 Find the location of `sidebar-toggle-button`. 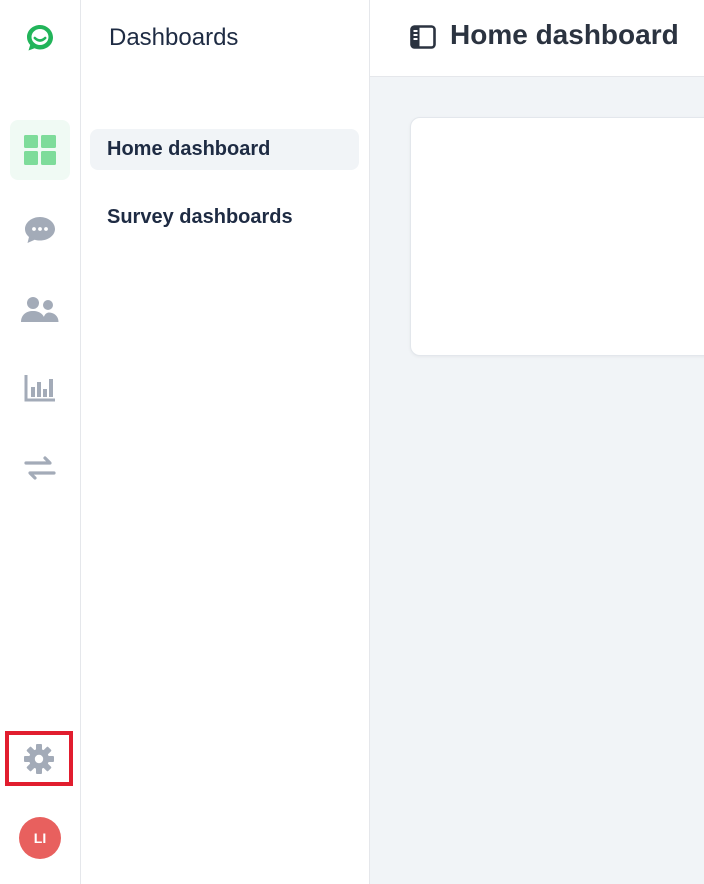

sidebar-toggle-button is located at coordinates (423, 37).